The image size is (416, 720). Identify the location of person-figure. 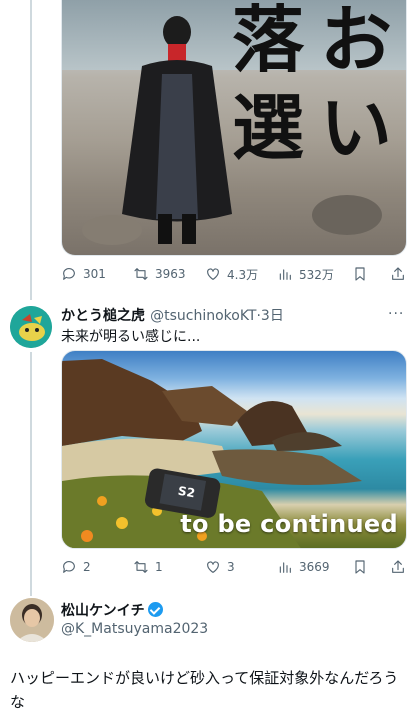
(177, 130).